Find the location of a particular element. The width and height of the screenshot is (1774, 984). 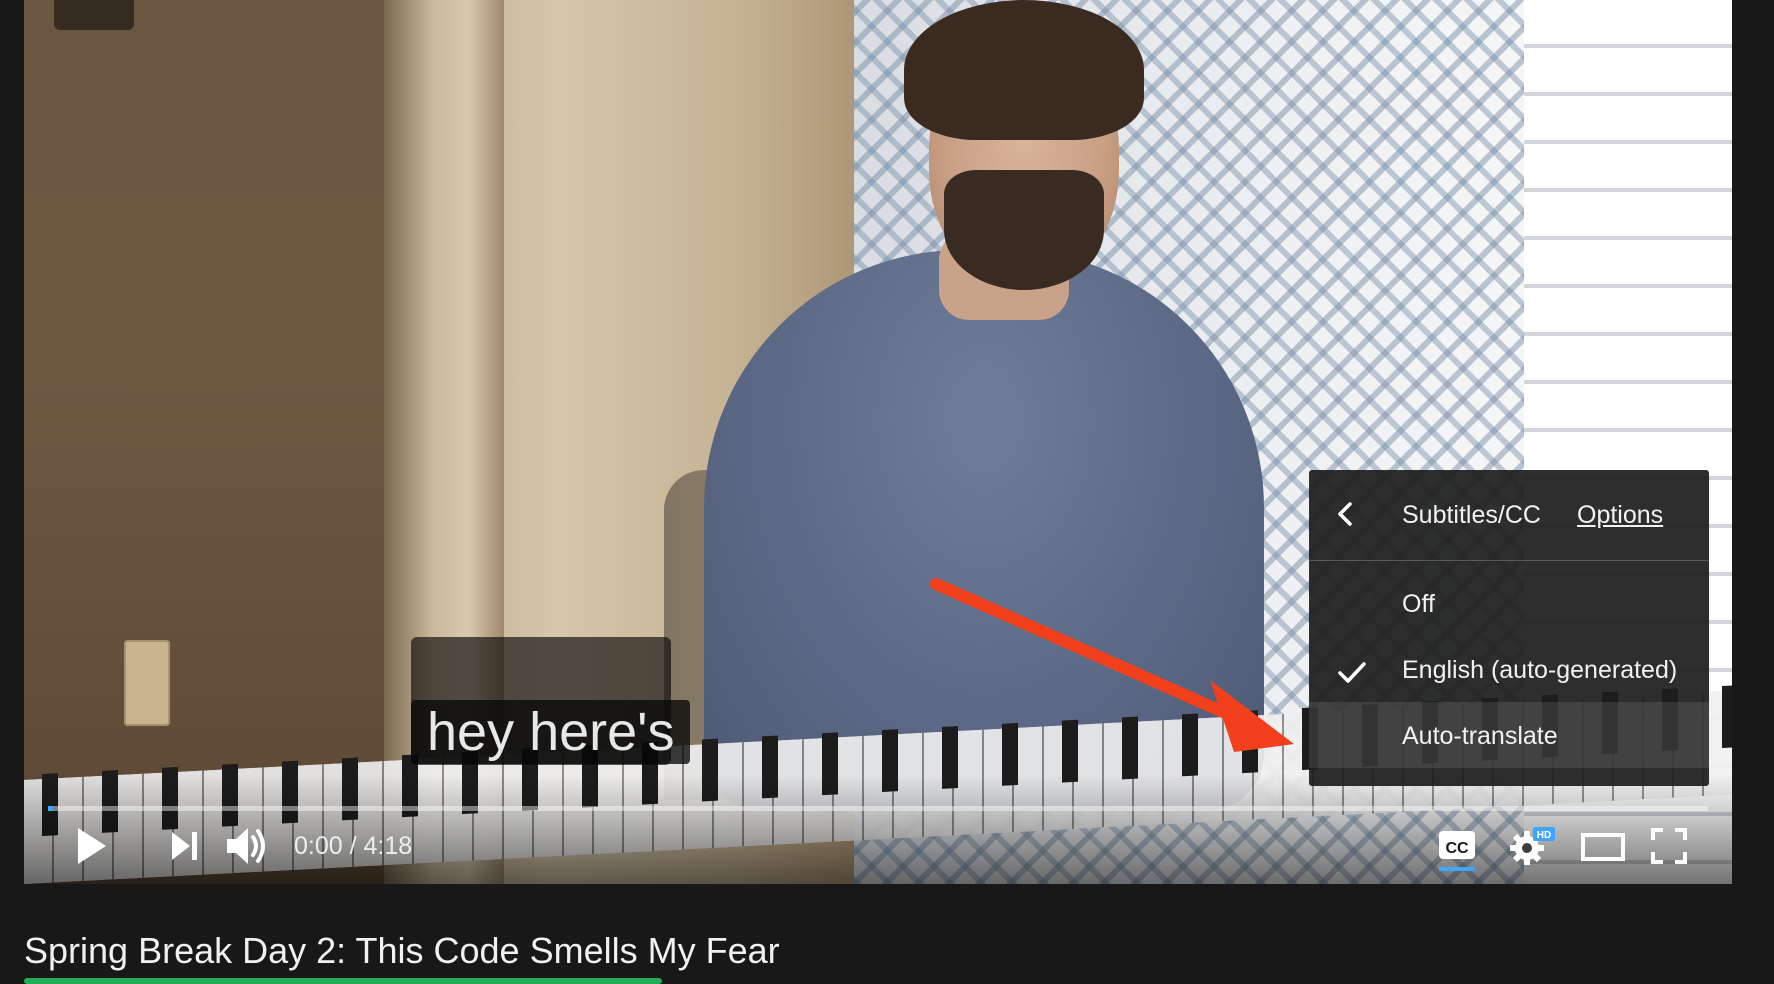

time-display: 0:00 / 4:18 is located at coordinates (353, 846).